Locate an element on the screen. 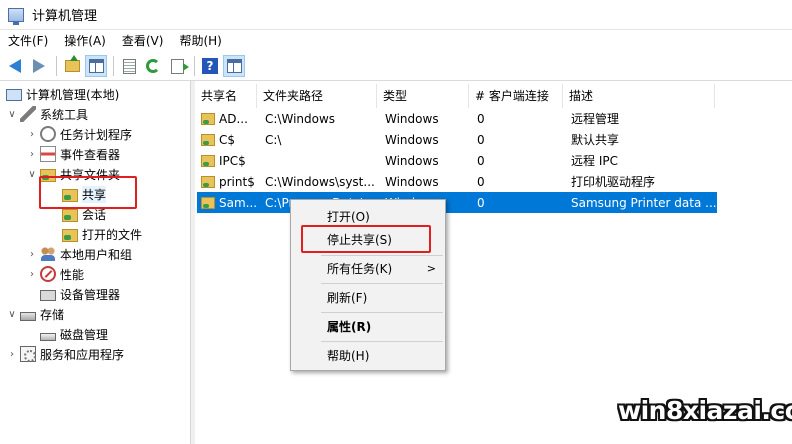 Image resolution: width=792 pixels, height=444 pixels. menu-help: 帮助(H) is located at coordinates (200, 41).